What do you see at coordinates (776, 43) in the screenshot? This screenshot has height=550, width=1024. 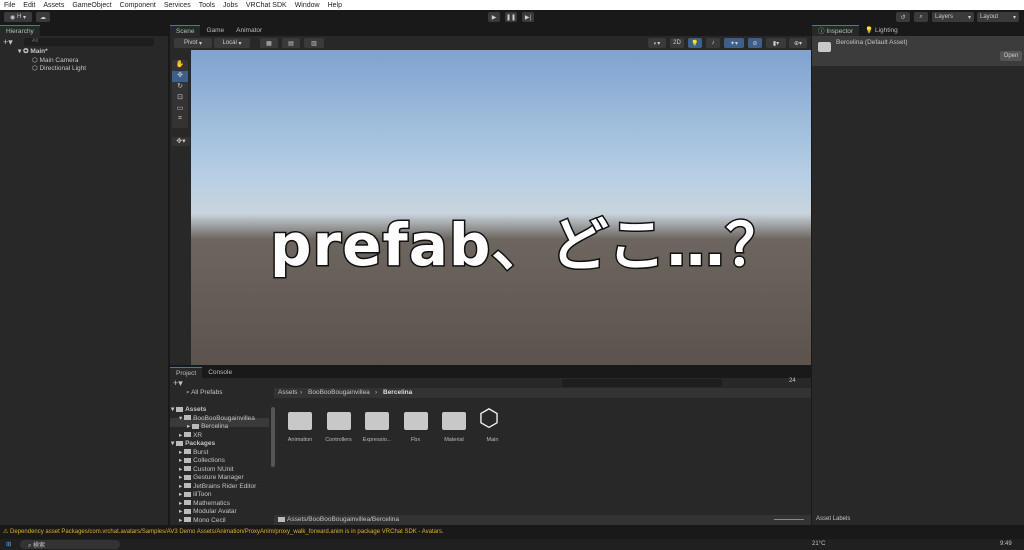 I see `camera-button: ▮▾` at bounding box center [776, 43].